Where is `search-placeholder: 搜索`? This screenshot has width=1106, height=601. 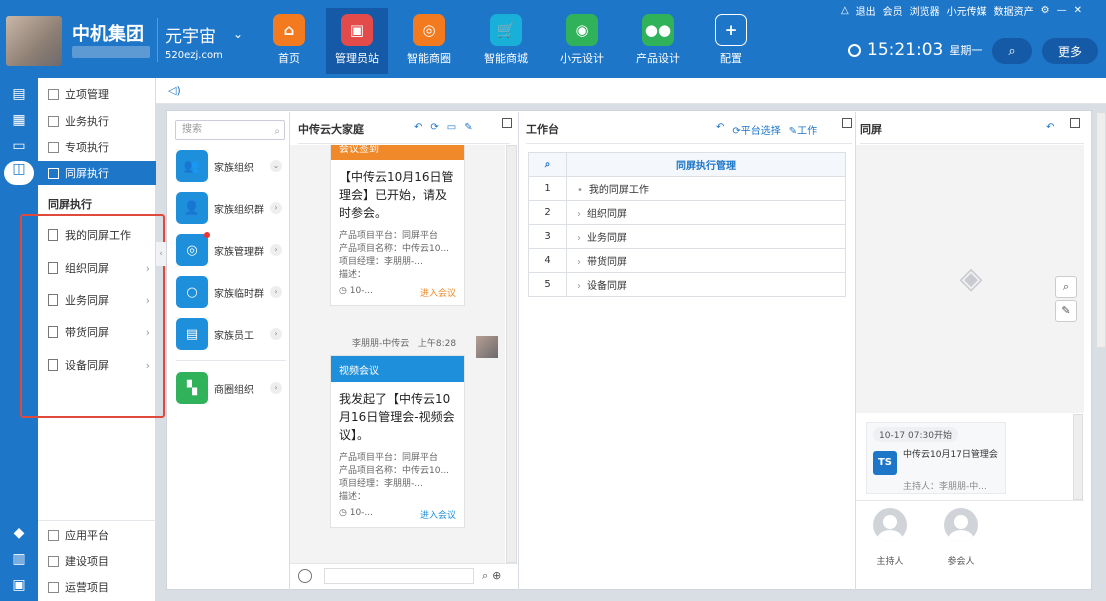 search-placeholder: 搜索 is located at coordinates (192, 129).